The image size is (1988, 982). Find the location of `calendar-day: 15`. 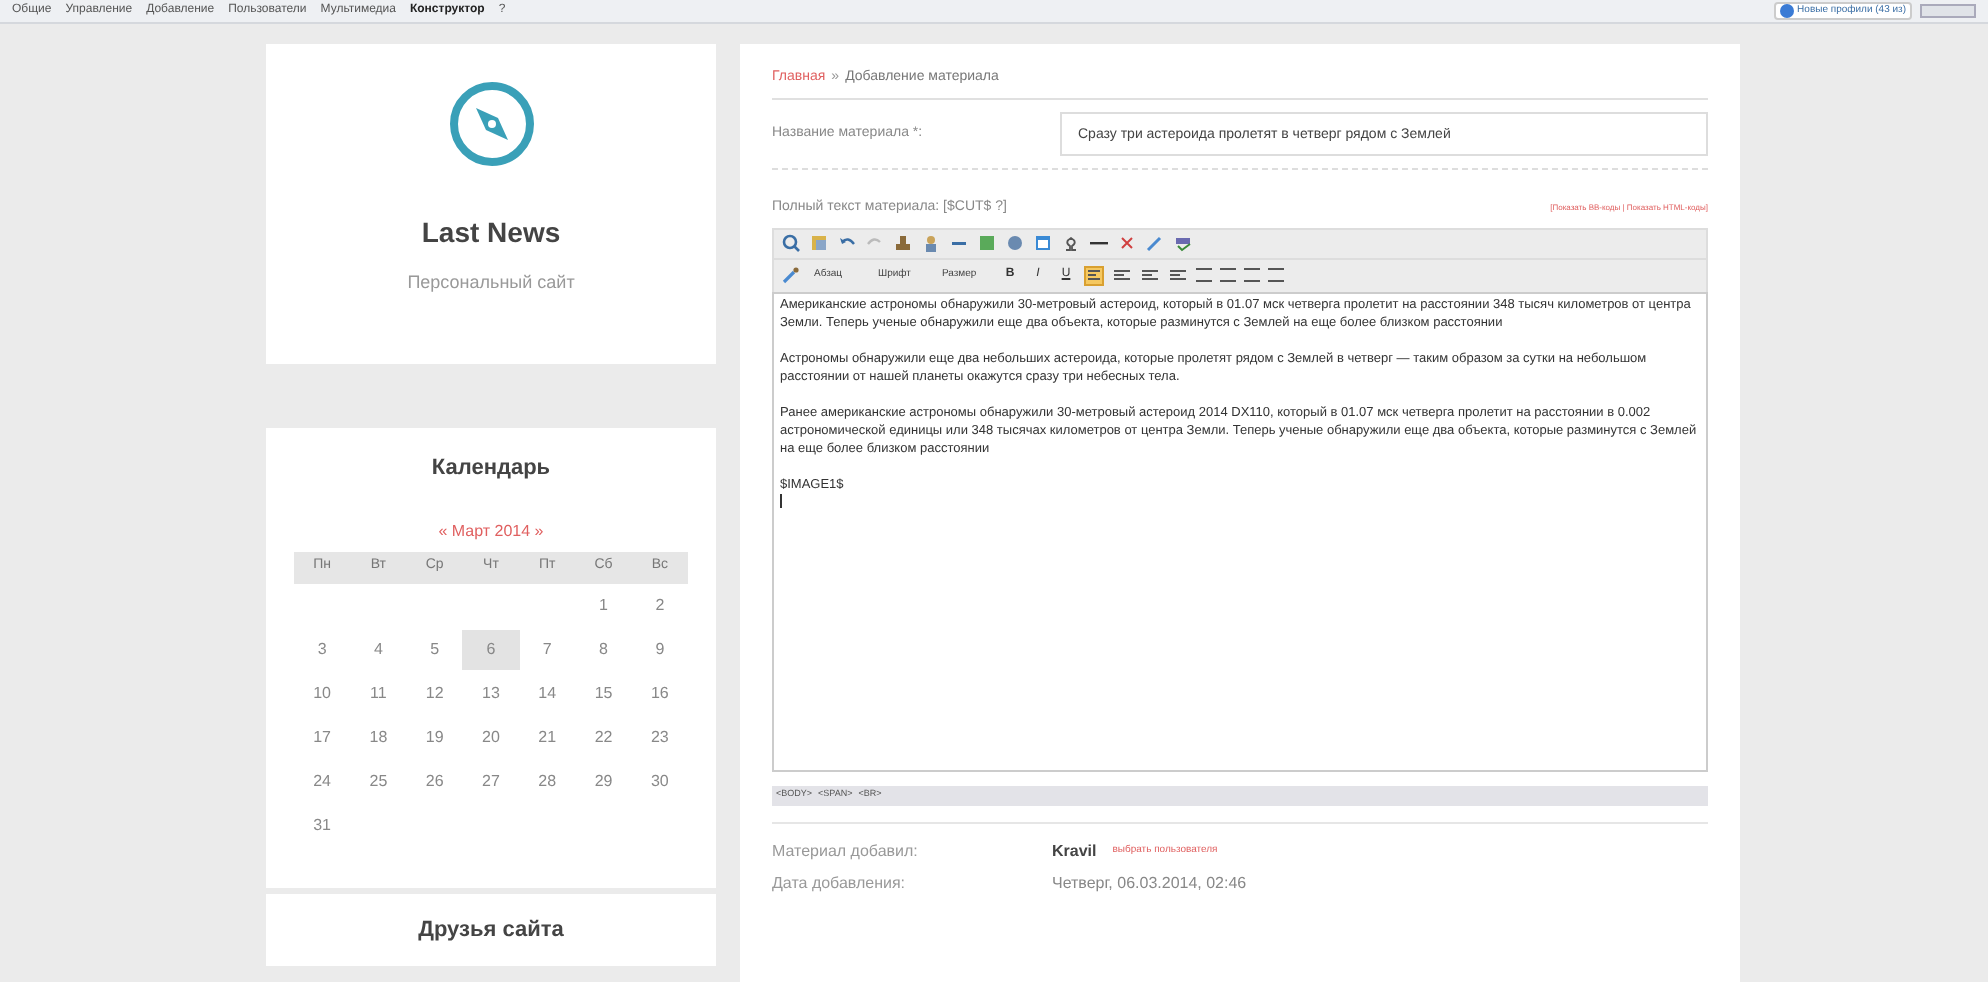

calendar-day: 15 is located at coordinates (603, 693).